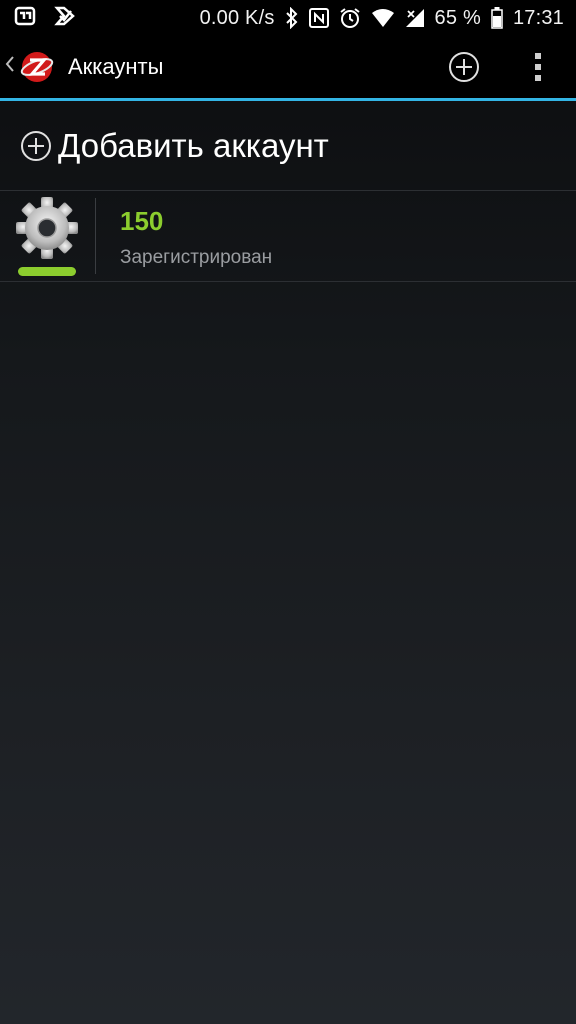  I want to click on clock: 17:31, so click(538, 17).